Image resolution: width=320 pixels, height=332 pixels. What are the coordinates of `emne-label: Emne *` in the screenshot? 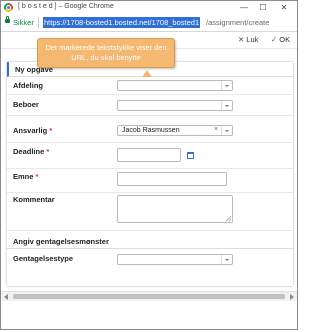 It's located at (25, 176).